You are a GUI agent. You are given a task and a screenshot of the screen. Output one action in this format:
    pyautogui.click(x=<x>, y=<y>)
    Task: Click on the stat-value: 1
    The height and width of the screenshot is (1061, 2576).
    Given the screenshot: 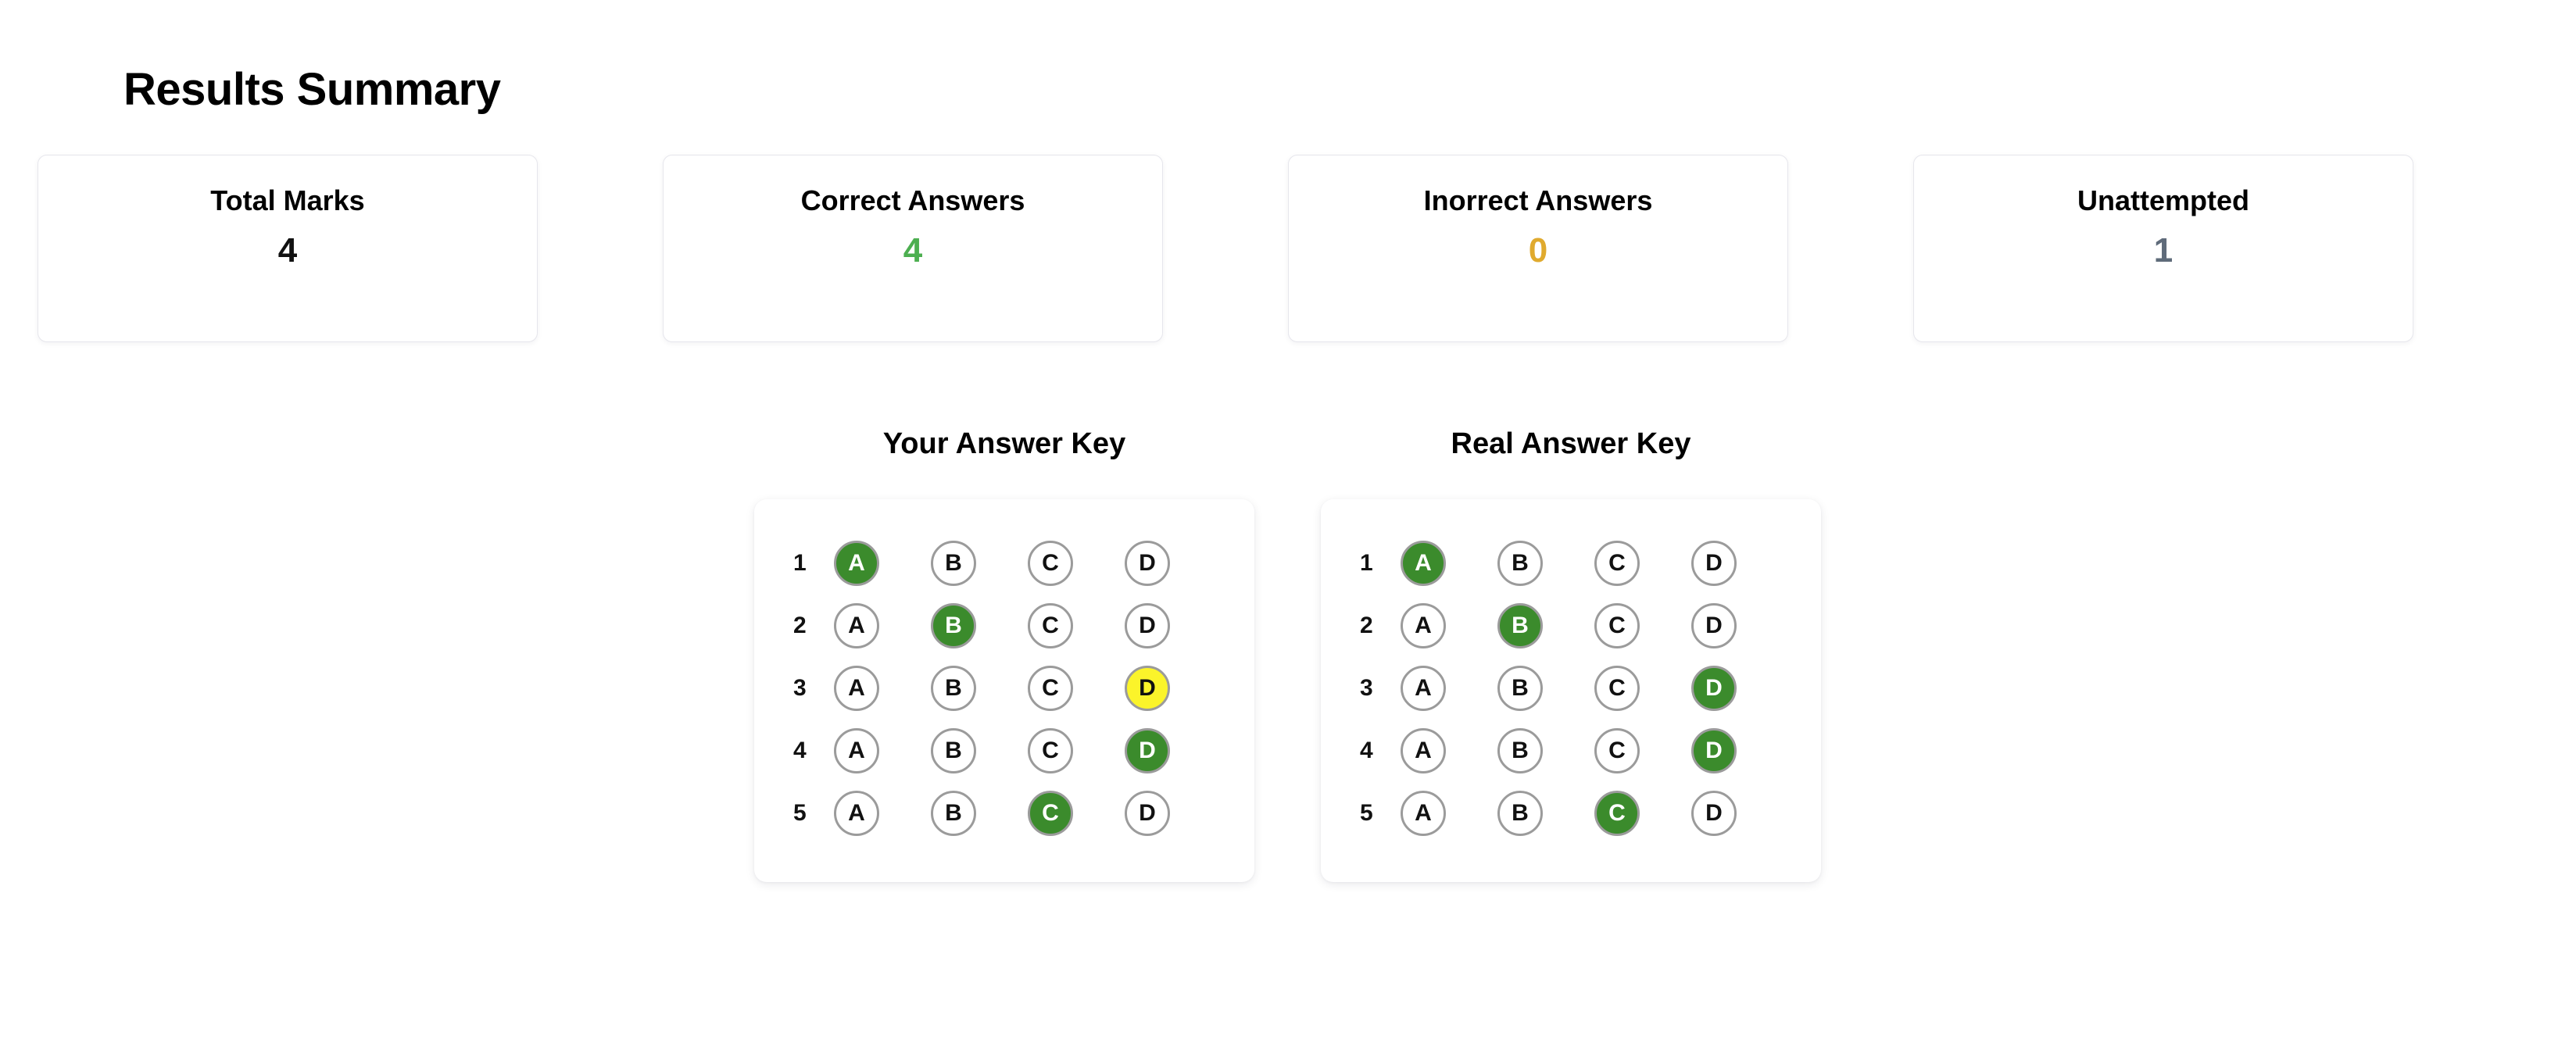 What is the action you would take?
    pyautogui.click(x=2163, y=250)
    